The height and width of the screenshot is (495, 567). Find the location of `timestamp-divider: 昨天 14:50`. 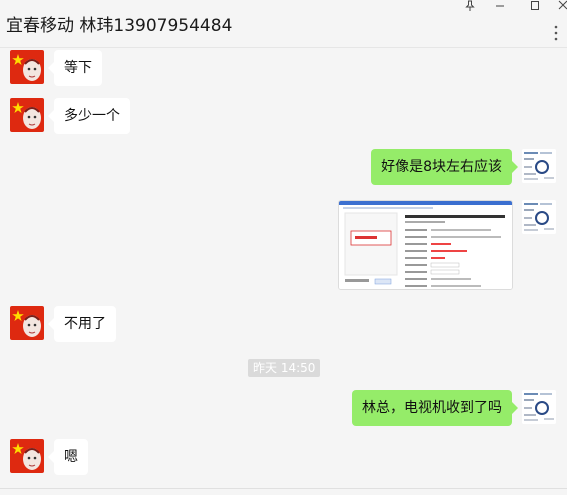

timestamp-divider: 昨天 14:50 is located at coordinates (284, 368).